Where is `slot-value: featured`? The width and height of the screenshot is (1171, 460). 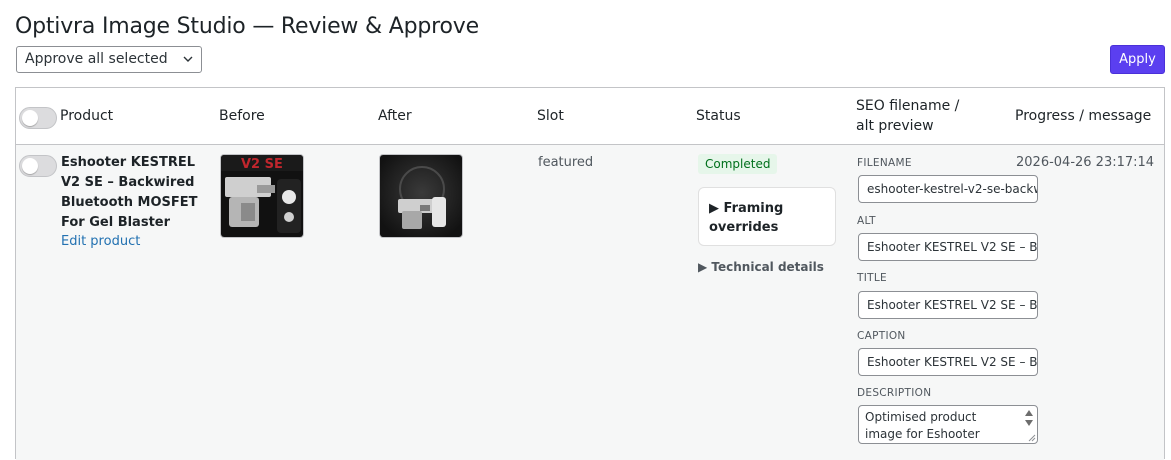
slot-value: featured is located at coordinates (566, 162).